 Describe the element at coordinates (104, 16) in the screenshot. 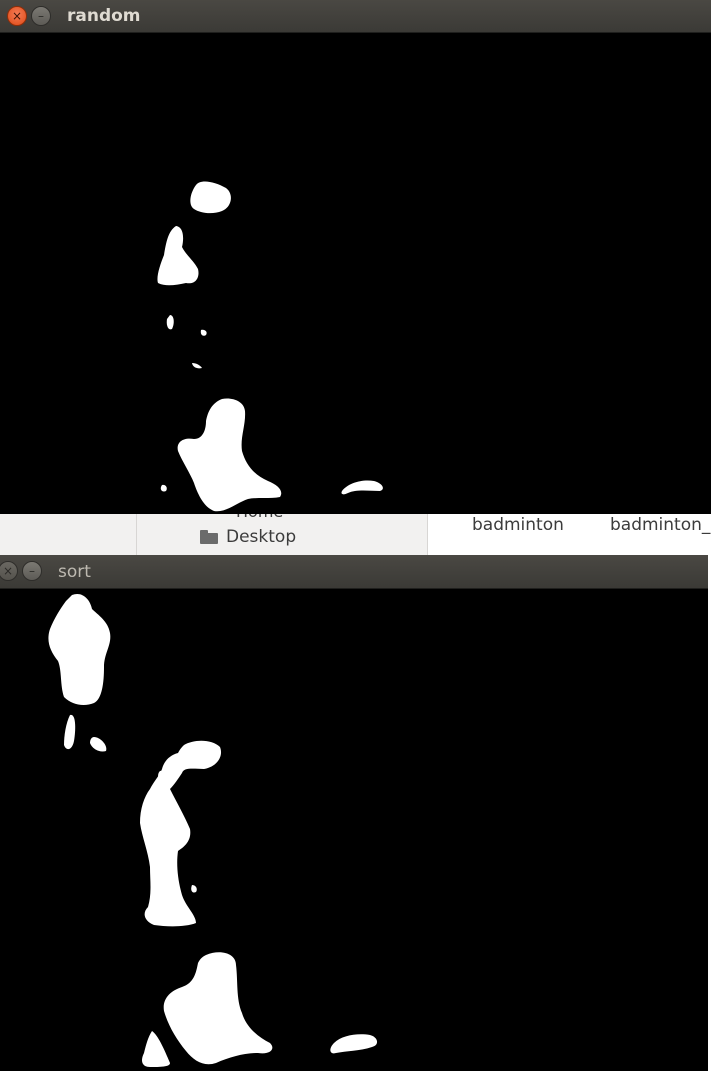

I see `window-title: random` at that location.